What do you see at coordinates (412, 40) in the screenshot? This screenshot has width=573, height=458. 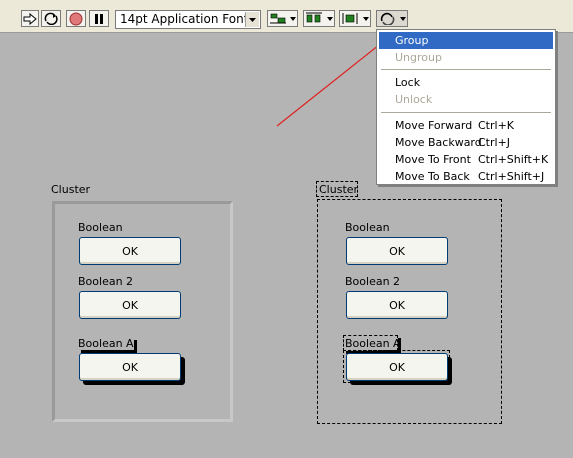 I see `menu-item-group-label: Group` at bounding box center [412, 40].